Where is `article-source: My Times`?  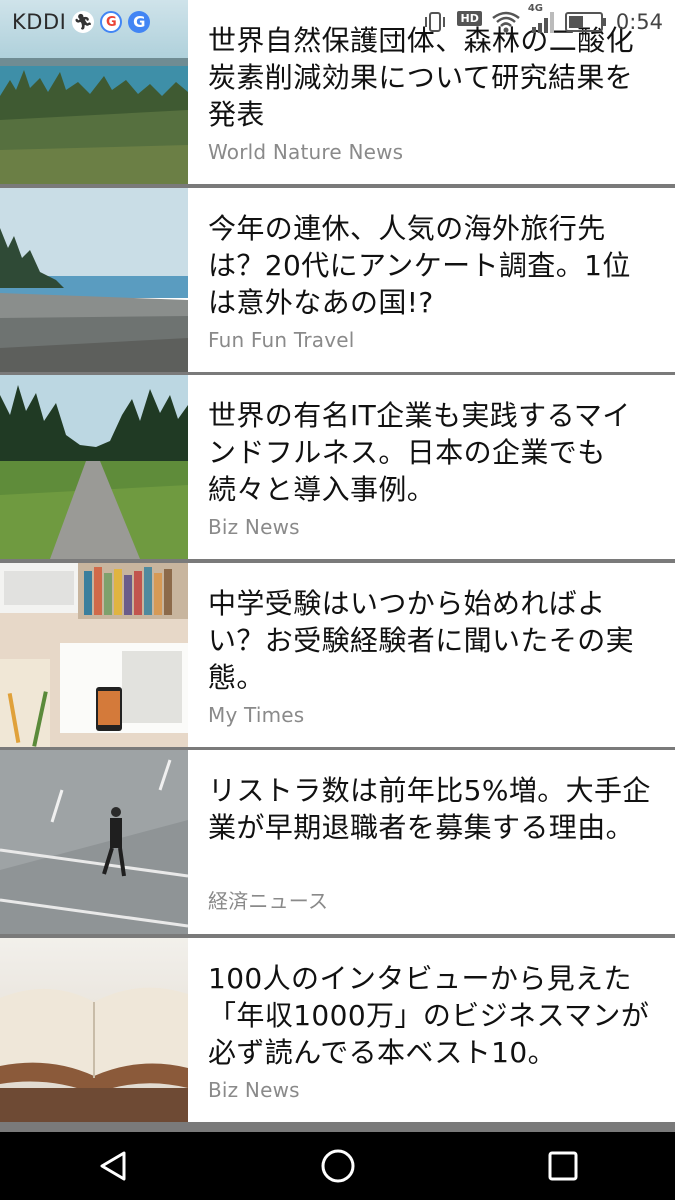
article-source: My Times is located at coordinates (256, 714).